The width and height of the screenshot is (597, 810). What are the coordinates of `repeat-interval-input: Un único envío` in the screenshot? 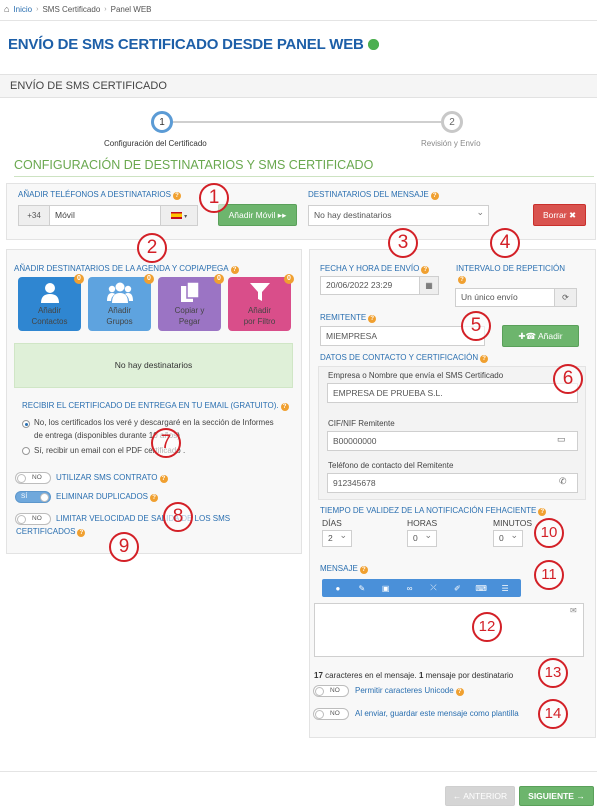 It's located at (505, 297).